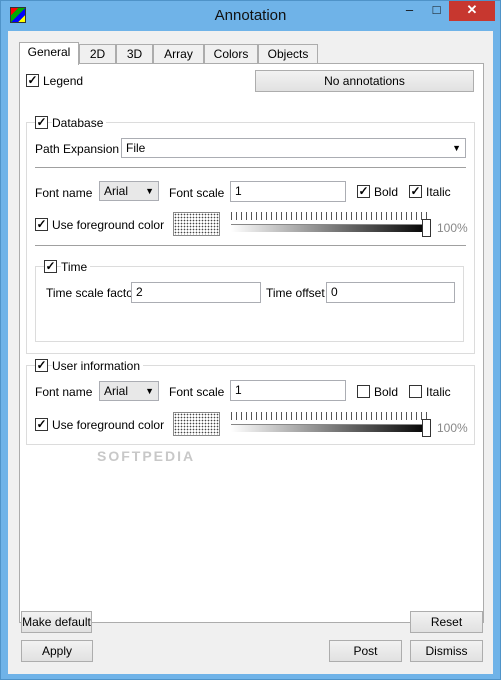  Describe the element at coordinates (98, 366) in the screenshot. I see `user-info-label: User information` at that location.